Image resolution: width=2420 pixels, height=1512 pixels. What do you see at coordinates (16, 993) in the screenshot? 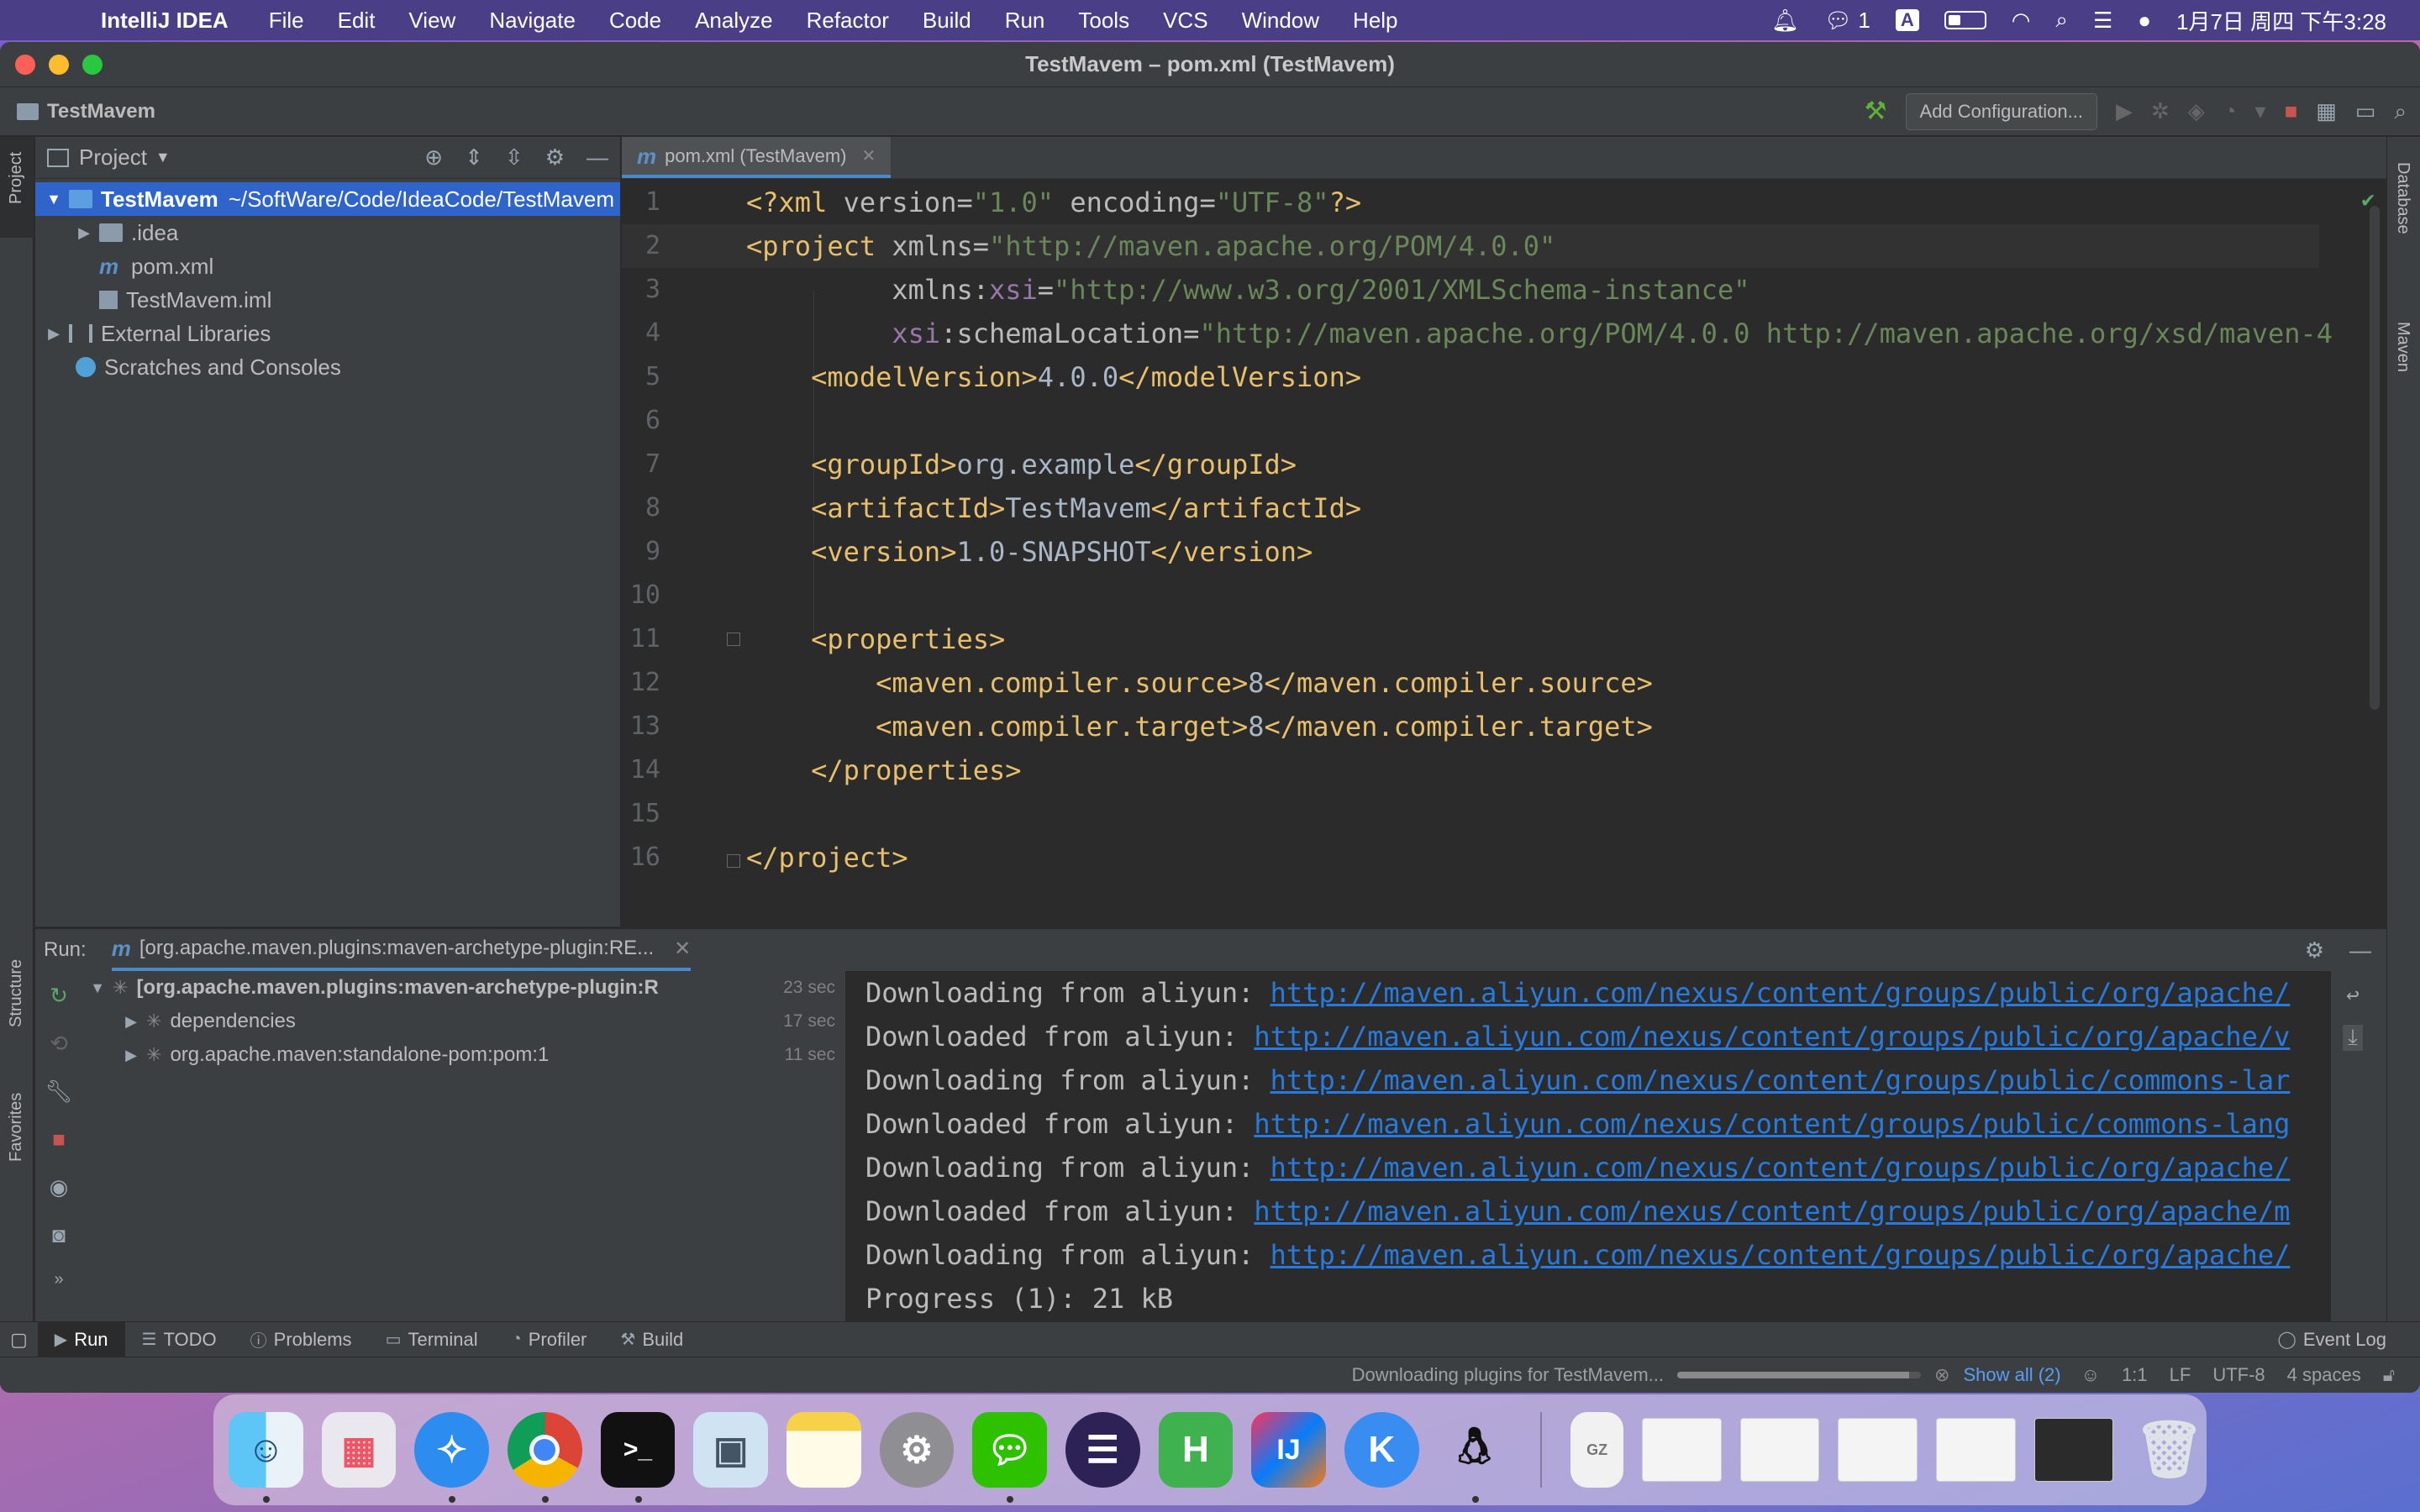
I see `structure-tool-button: Structure` at bounding box center [16, 993].